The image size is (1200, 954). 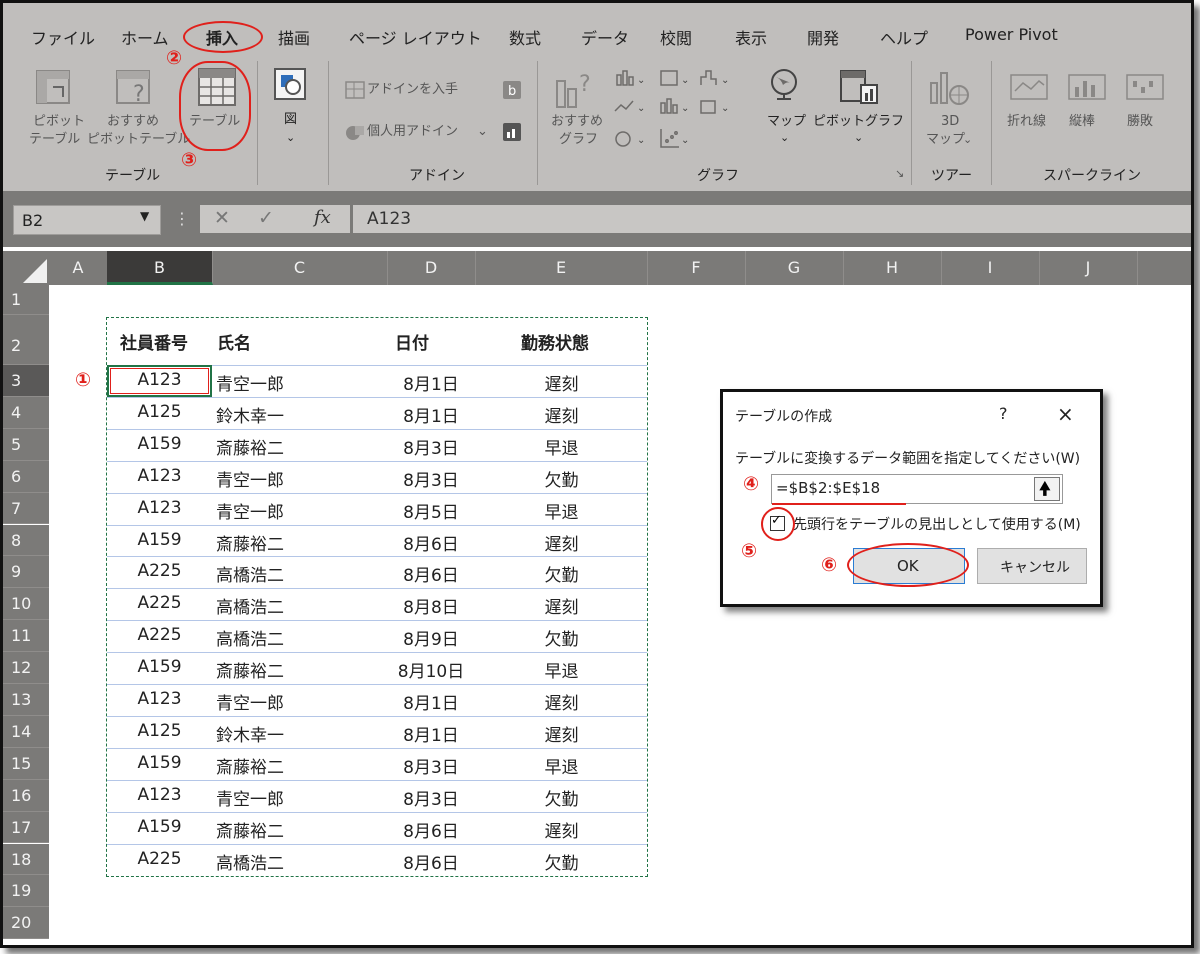 I want to click on recommended-charts-label-1: おすすめ, so click(x=577, y=122).